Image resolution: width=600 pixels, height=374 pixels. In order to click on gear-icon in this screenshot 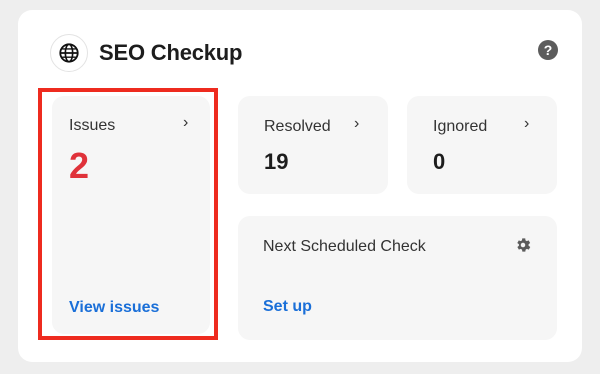, I will do `click(523, 245)`.